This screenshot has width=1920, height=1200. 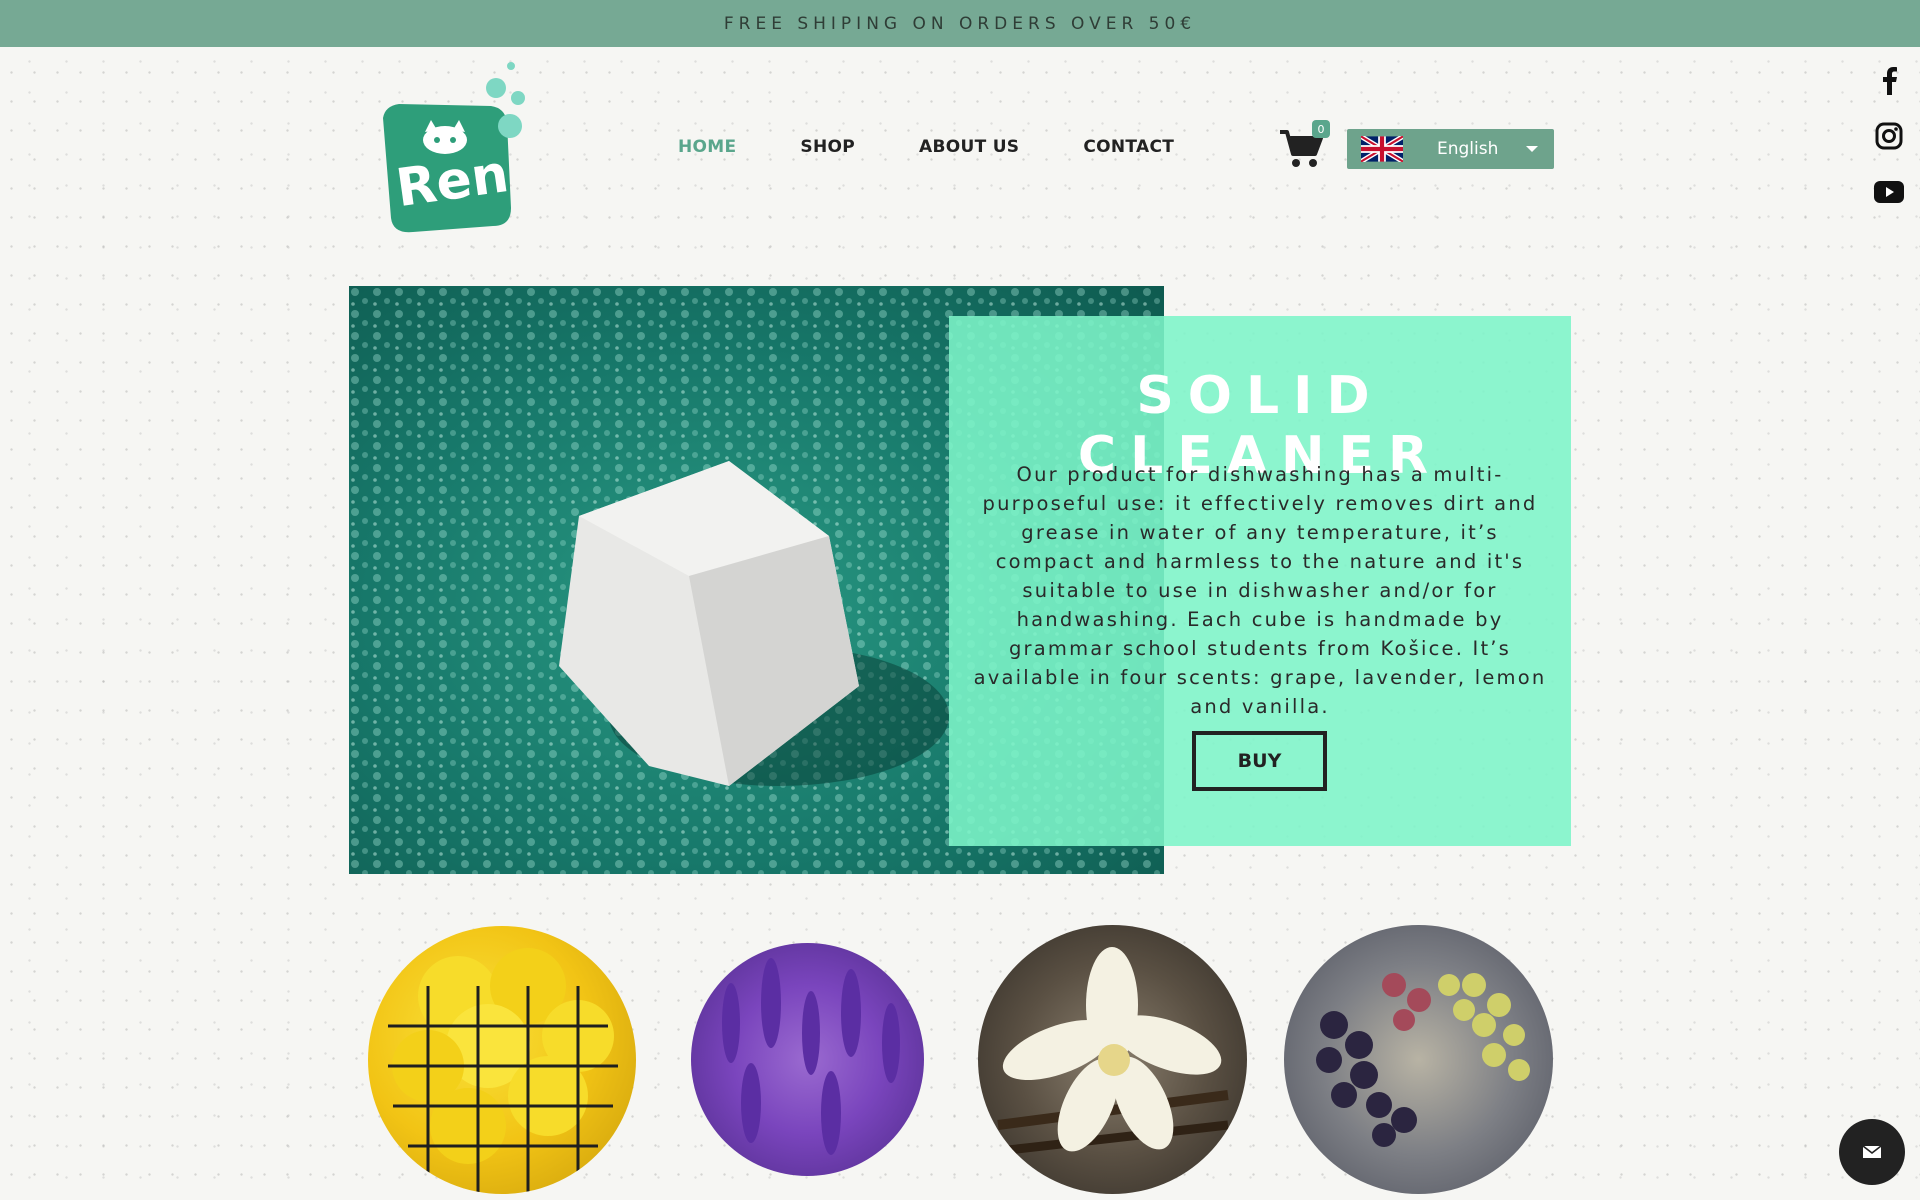 I want to click on nav-about-us: ABOUT US, so click(x=969, y=147).